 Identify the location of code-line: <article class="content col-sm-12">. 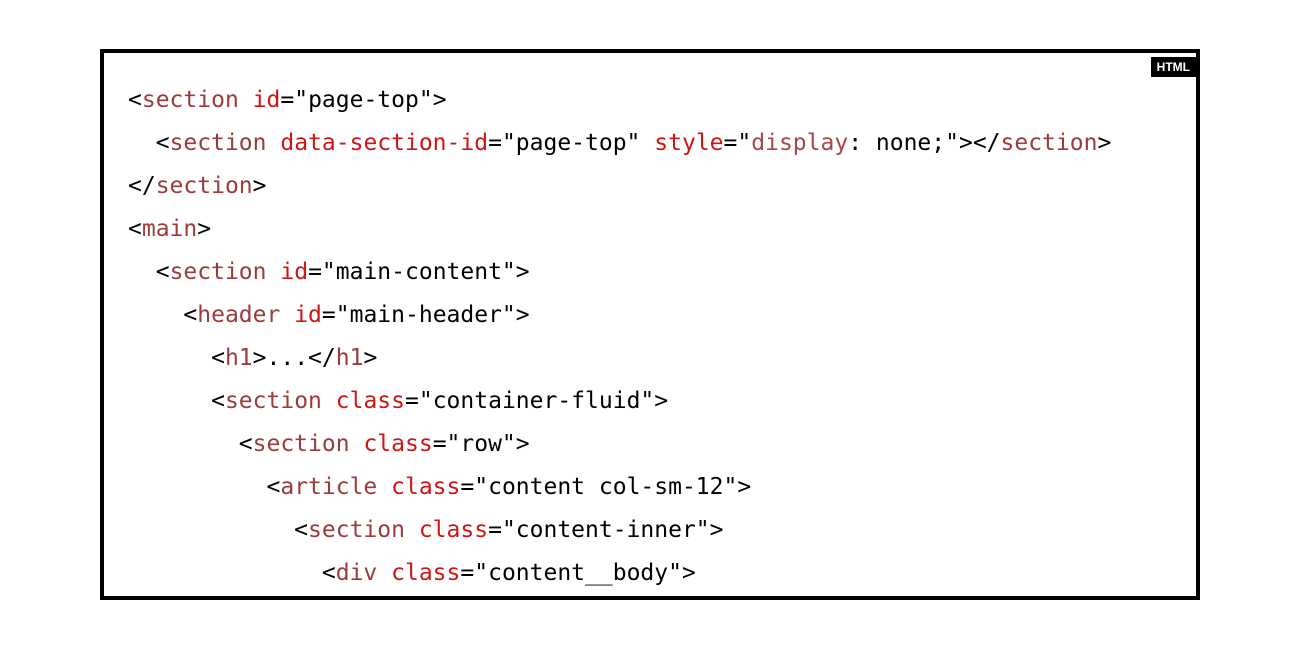
(619, 487).